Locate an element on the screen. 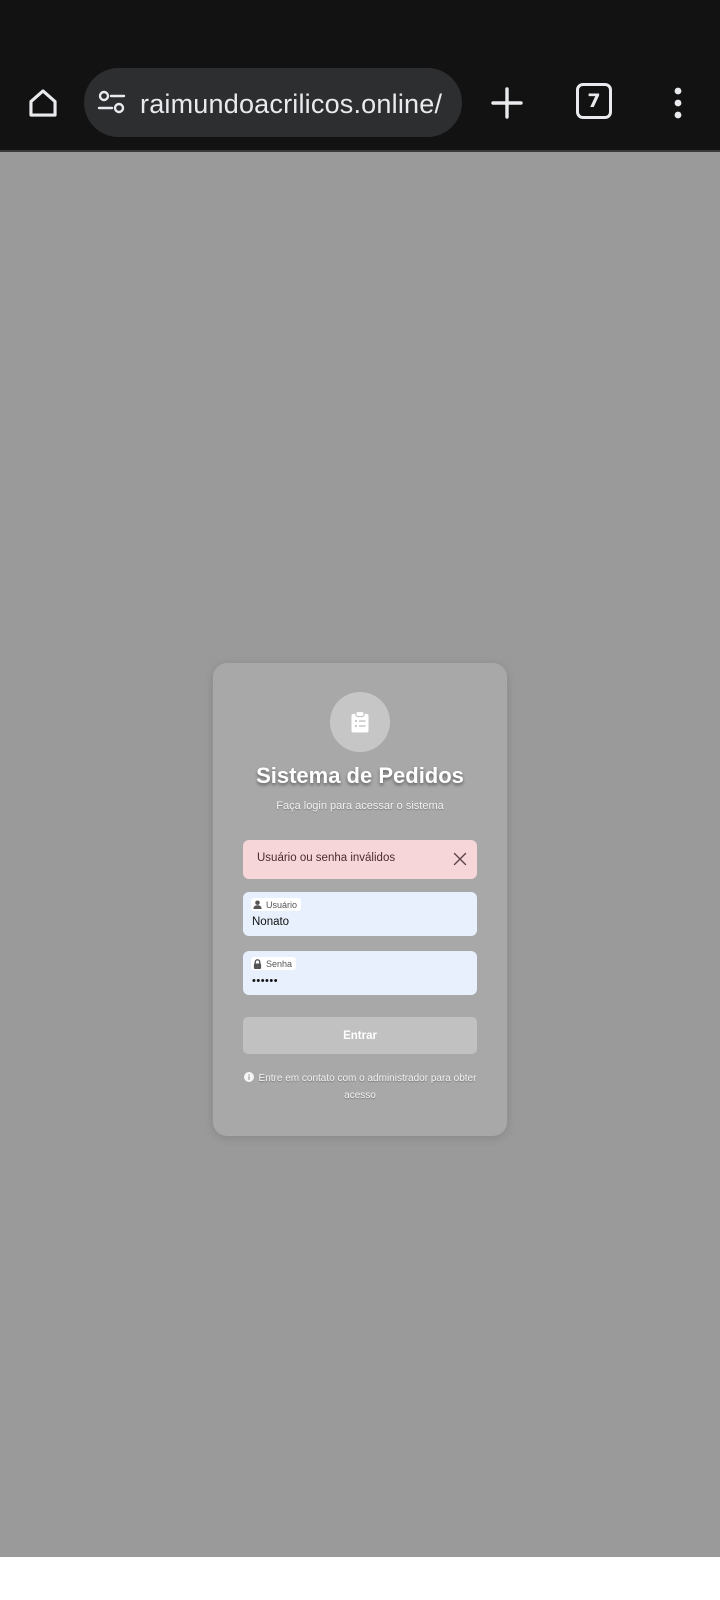 This screenshot has height=1600, width=720. error-alert: Usuário ou senha inválidos is located at coordinates (360, 859).